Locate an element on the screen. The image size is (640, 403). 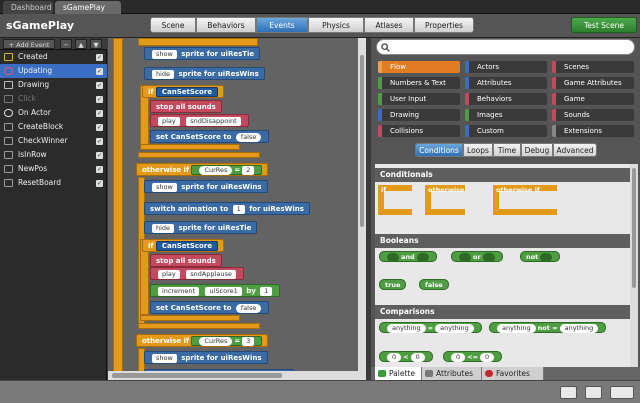
sidebar-item-created: Created ✓ is located at coordinates (53, 57).